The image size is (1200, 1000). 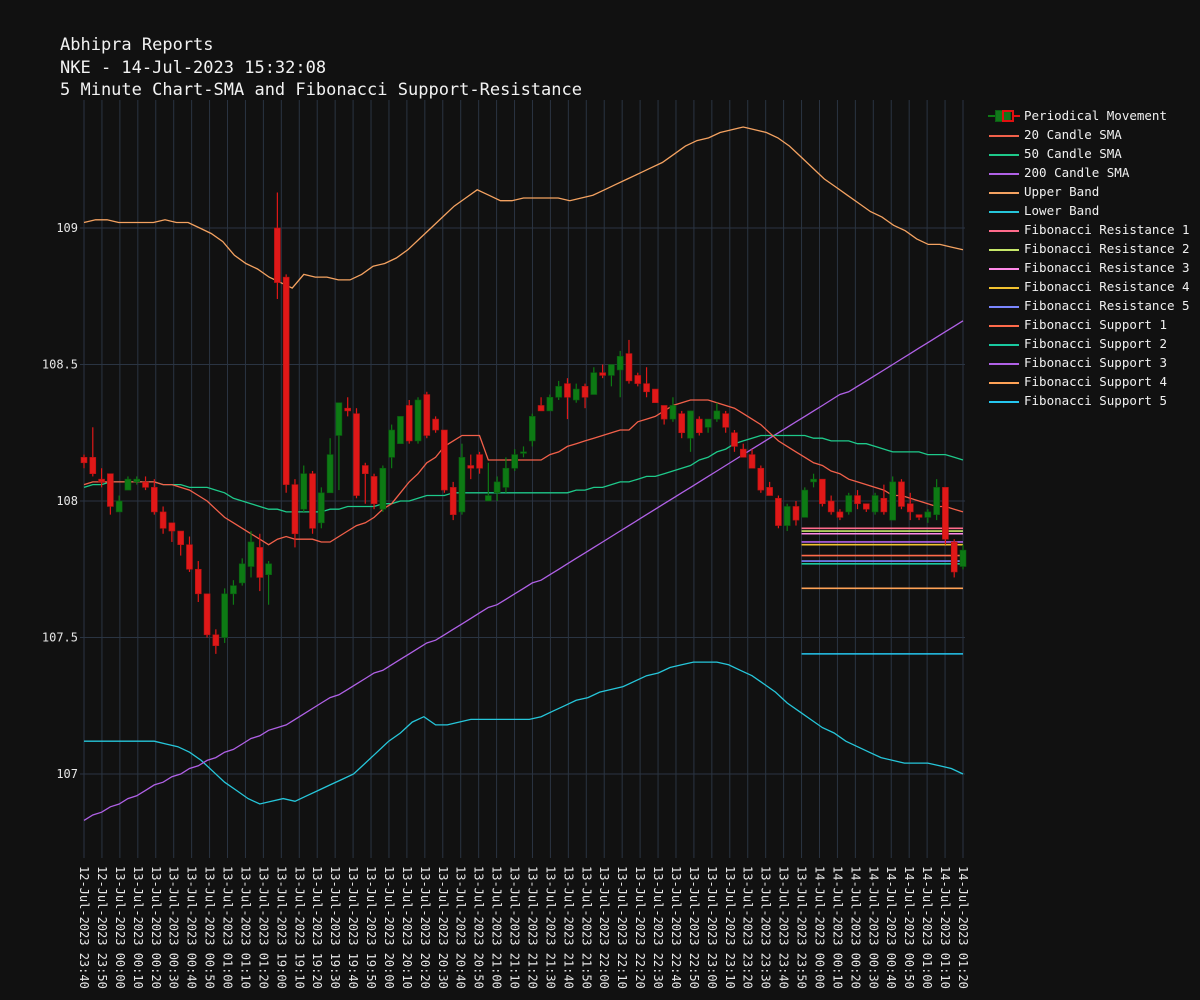 I want to click on legend-item: Fibonacci Support 3, so click(x=1089, y=362).